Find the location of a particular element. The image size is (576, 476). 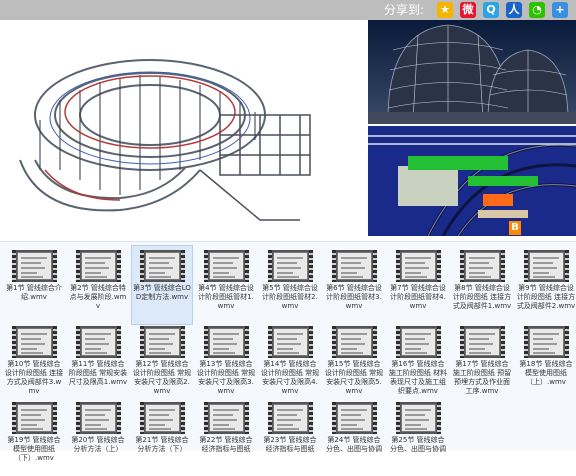

file-item: 第21节 管线综合分析方法（下） is located at coordinates (162, 437).